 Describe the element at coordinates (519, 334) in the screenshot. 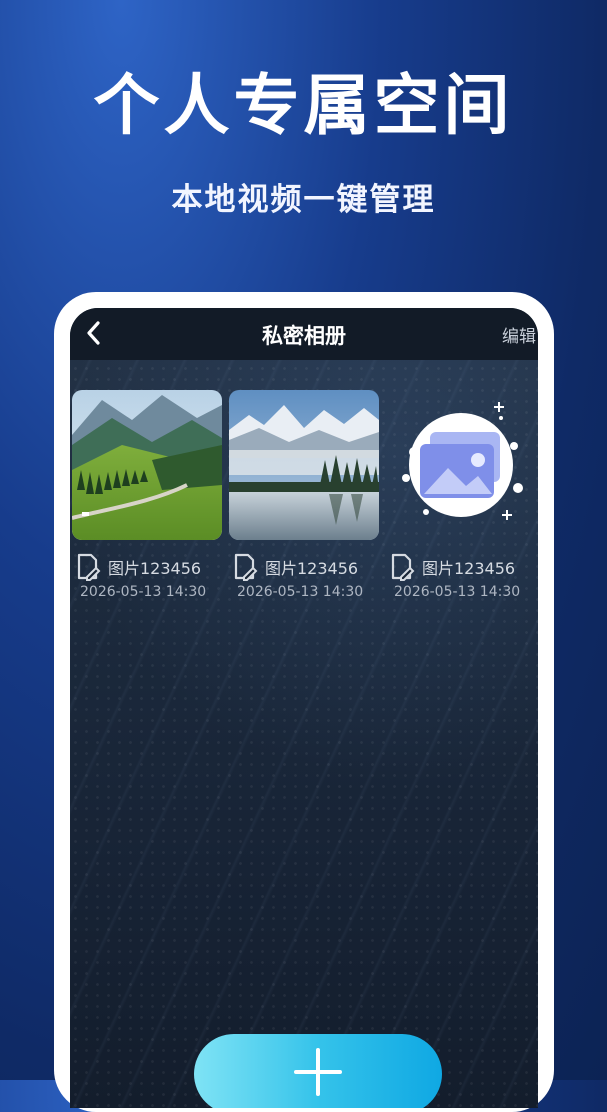

I see `edit-button: 编辑` at that location.